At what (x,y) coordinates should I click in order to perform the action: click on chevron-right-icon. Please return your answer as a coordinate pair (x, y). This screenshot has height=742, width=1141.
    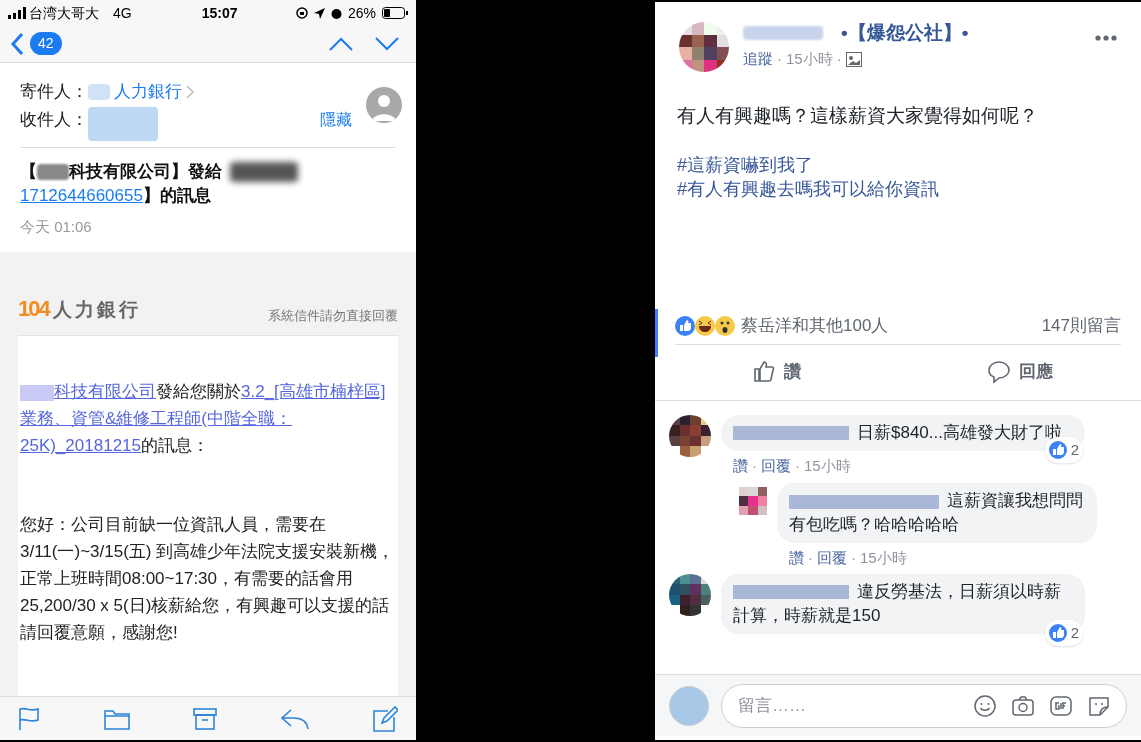
    Looking at the image, I should click on (190, 91).